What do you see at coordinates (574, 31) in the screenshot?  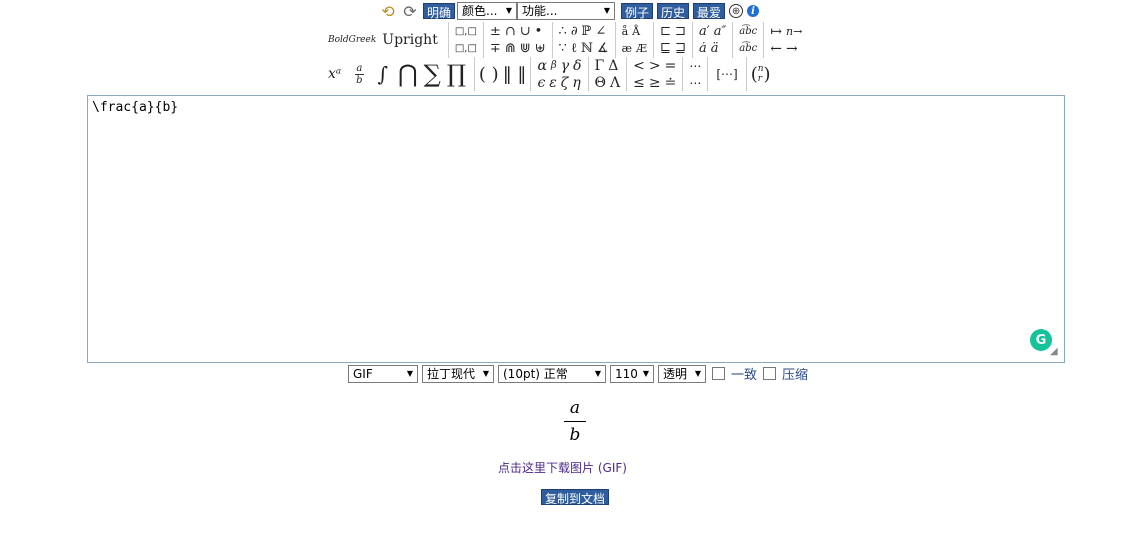 I see `logic-symbol-button: ∂` at bounding box center [574, 31].